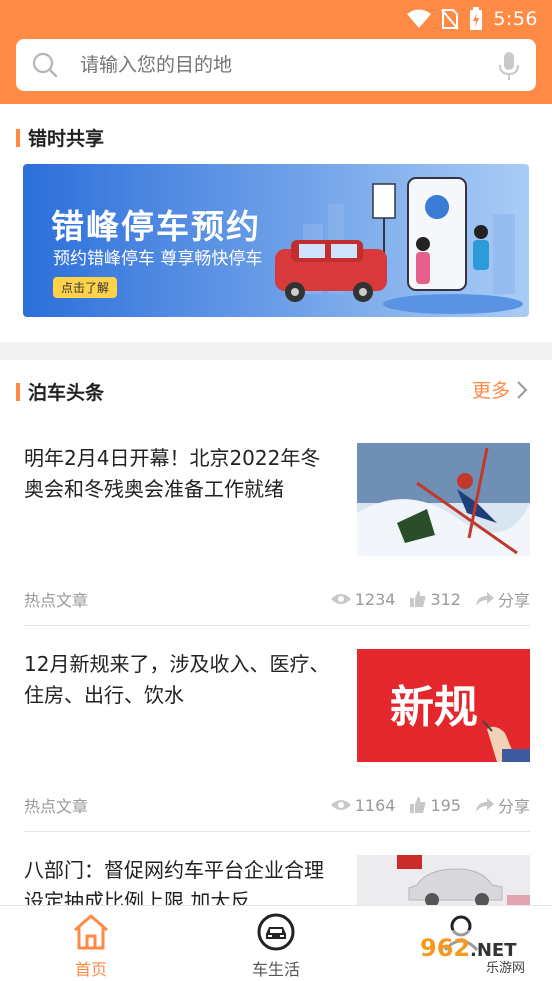 Image resolution: width=552 pixels, height=981 pixels. I want to click on article-title: 12月新规来了，涉及收入、医疗、住房、出行、饮水, so click(177, 679).